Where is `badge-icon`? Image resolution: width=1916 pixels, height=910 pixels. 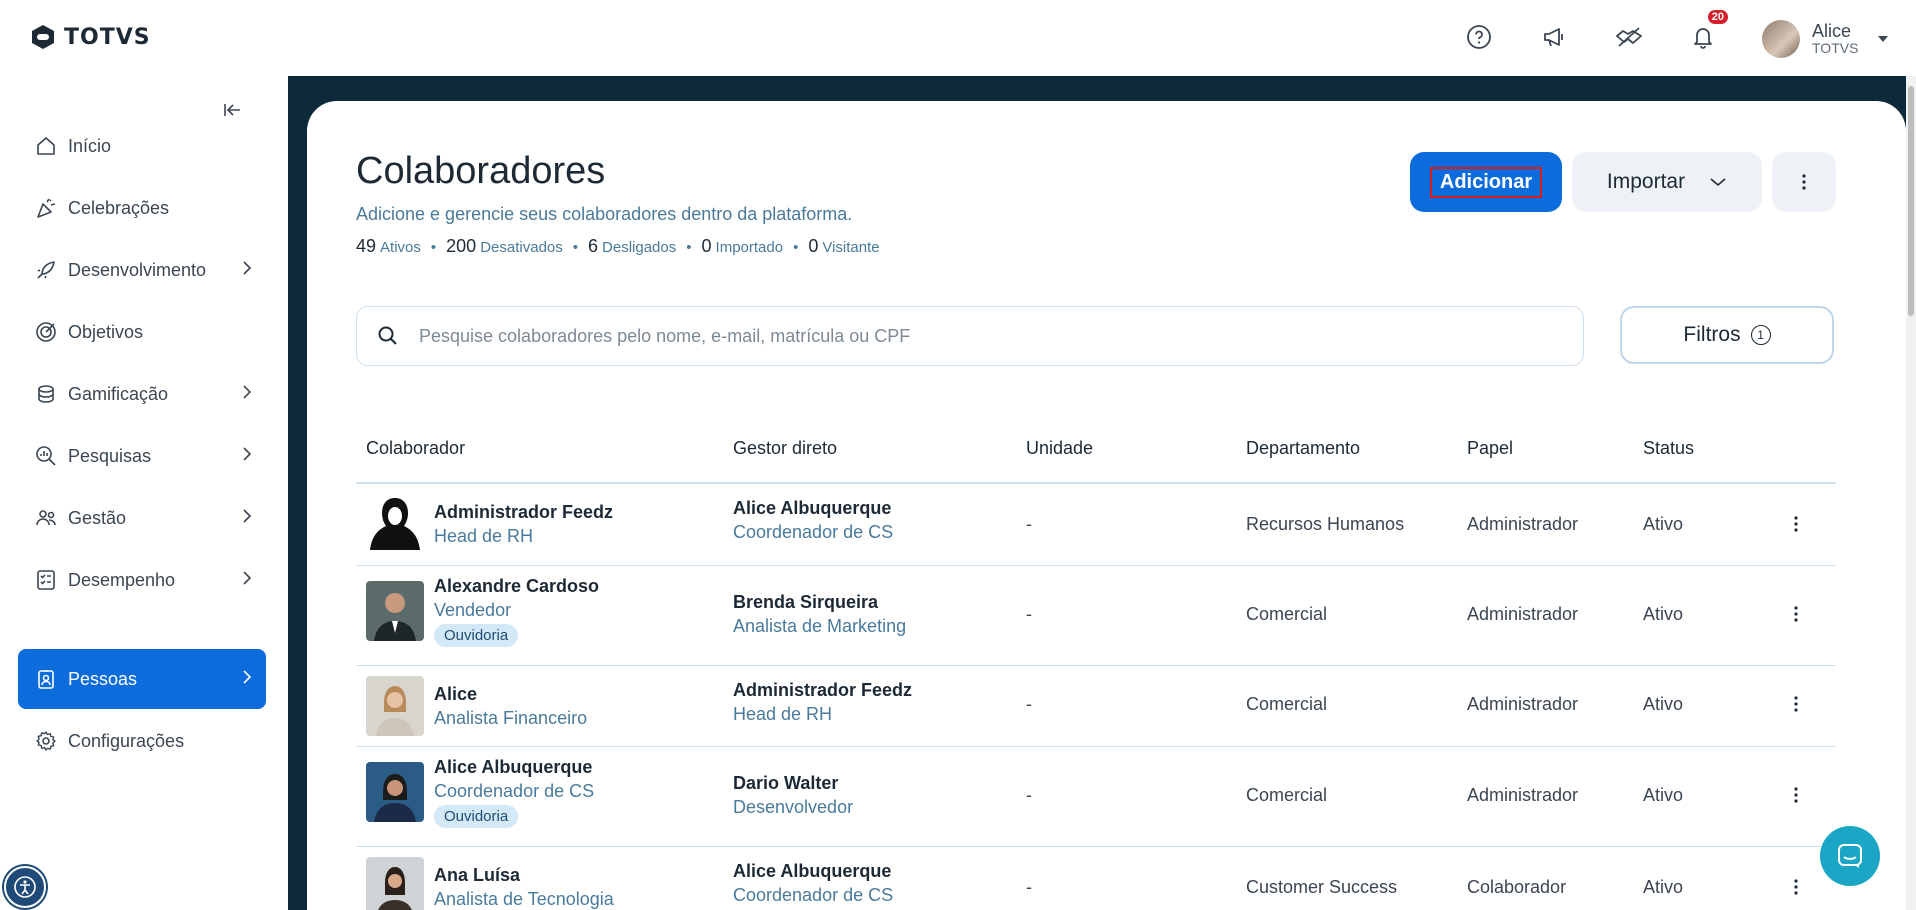 badge-icon is located at coordinates (46, 679).